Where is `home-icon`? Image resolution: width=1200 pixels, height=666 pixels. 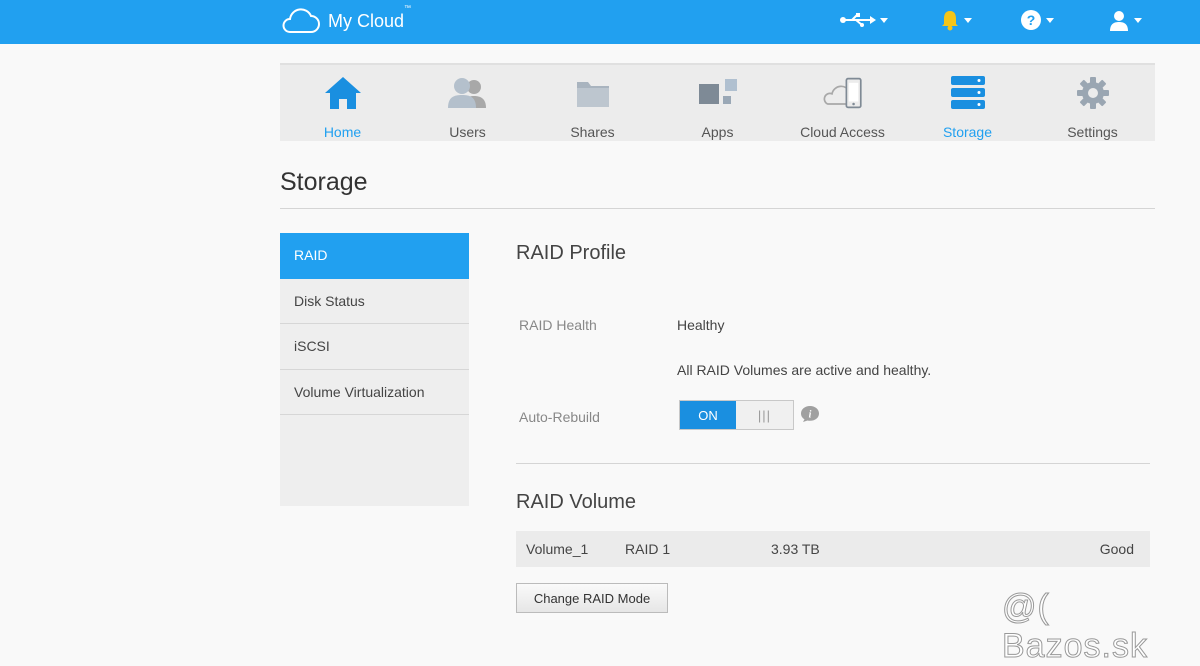
home-icon is located at coordinates (343, 93).